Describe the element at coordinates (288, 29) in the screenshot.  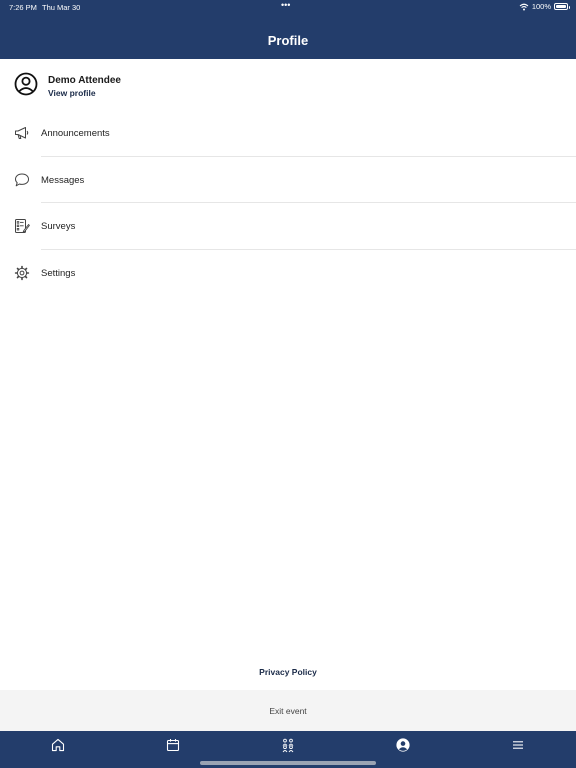
I see `header-bar: 7:26 PM Thu Mar 30 ••• 100% Profile` at that location.